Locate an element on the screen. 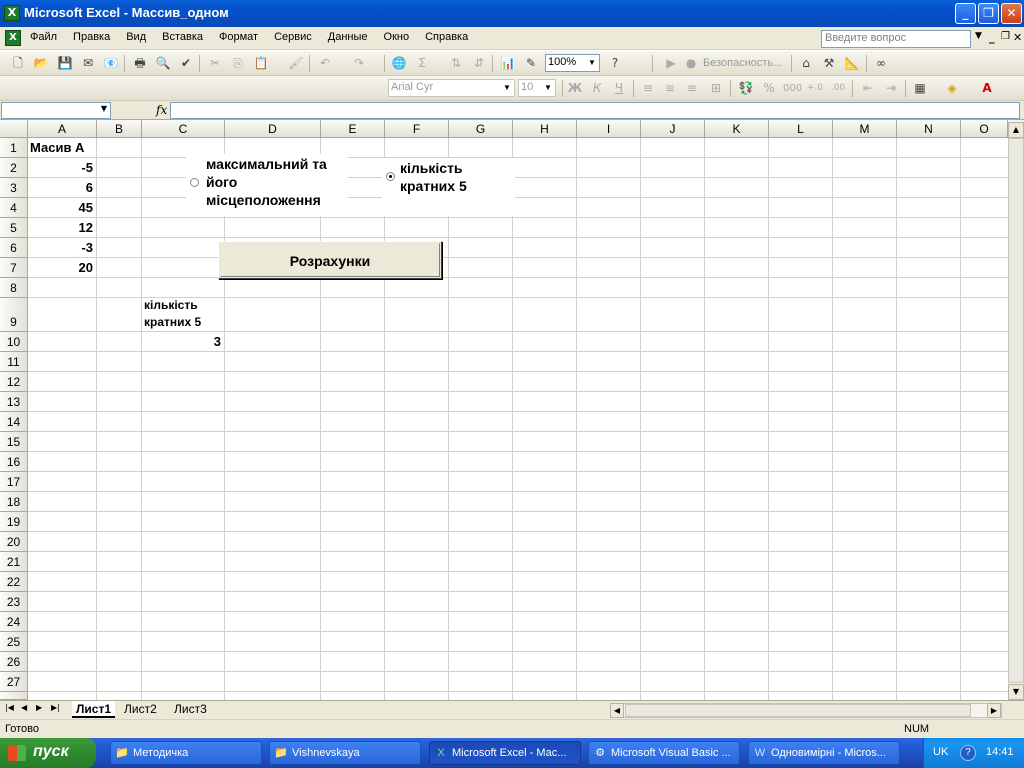 The width and height of the screenshot is (1024, 768). select-all-corner is located at coordinates (14, 129).